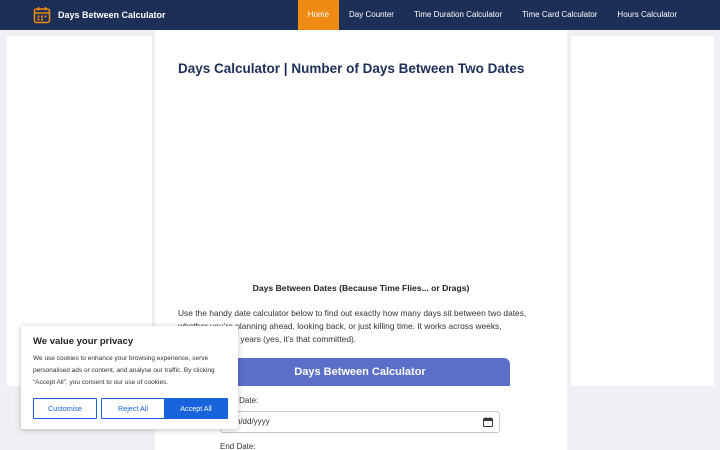 The width and height of the screenshot is (720, 450). What do you see at coordinates (238, 446) in the screenshot?
I see `end-date-label: End Date:` at bounding box center [238, 446].